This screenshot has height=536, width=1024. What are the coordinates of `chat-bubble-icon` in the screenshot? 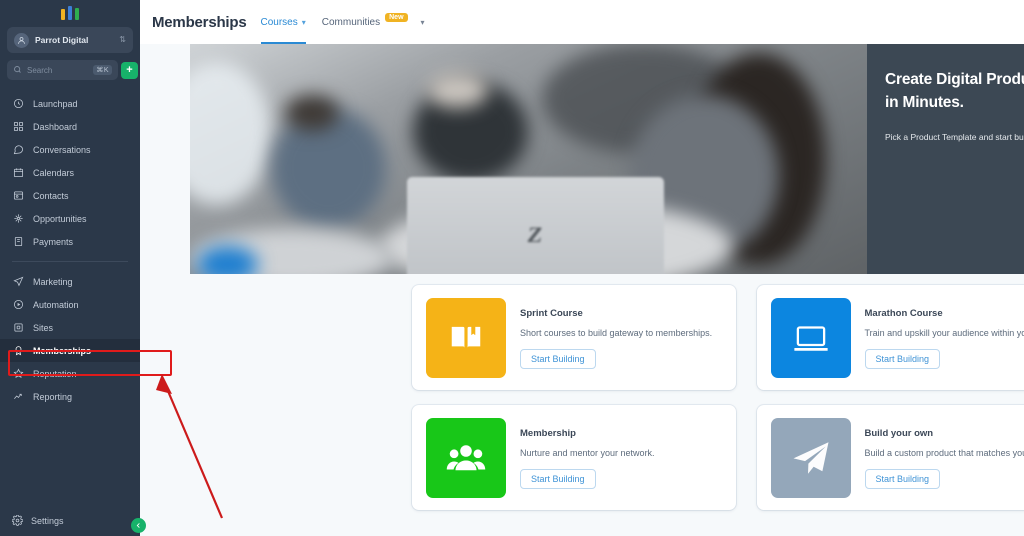 It's located at (18, 149).